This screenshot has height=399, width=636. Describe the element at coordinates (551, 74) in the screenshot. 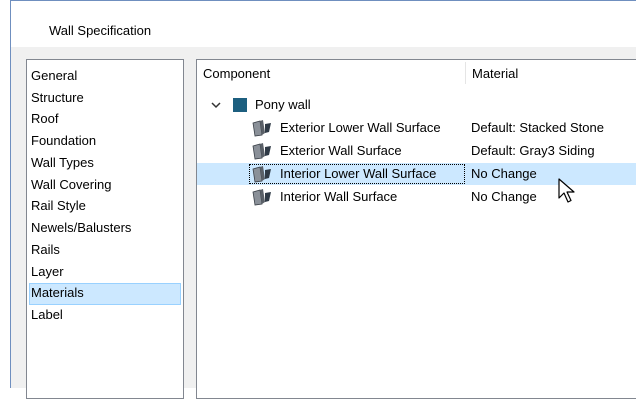

I see `column-header-material: Material` at that location.